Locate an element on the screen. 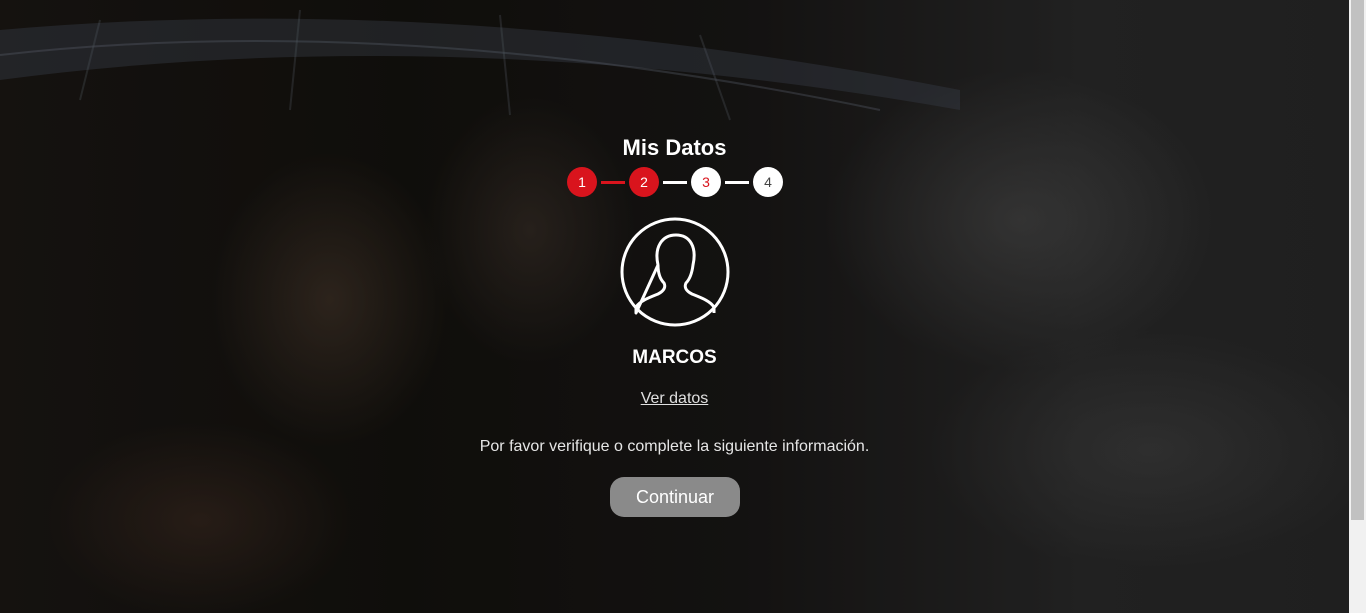 This screenshot has width=1366, height=613. user-name: MARCOS is located at coordinates (674, 357).